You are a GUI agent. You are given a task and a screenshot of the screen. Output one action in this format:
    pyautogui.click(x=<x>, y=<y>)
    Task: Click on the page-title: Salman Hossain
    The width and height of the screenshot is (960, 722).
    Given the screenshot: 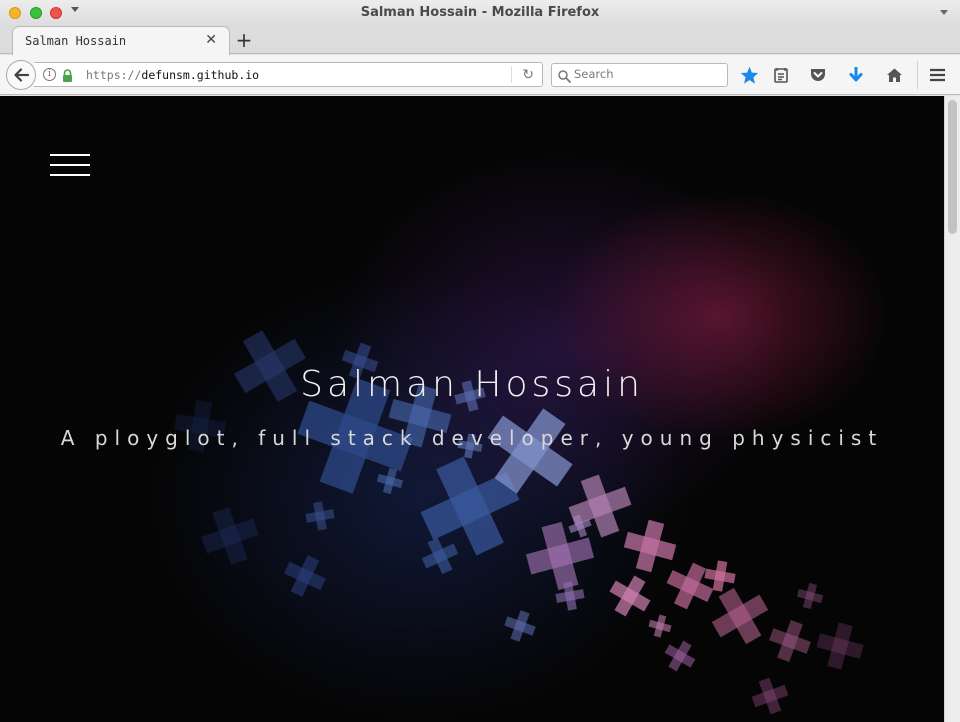 What is the action you would take?
    pyautogui.click(x=472, y=384)
    